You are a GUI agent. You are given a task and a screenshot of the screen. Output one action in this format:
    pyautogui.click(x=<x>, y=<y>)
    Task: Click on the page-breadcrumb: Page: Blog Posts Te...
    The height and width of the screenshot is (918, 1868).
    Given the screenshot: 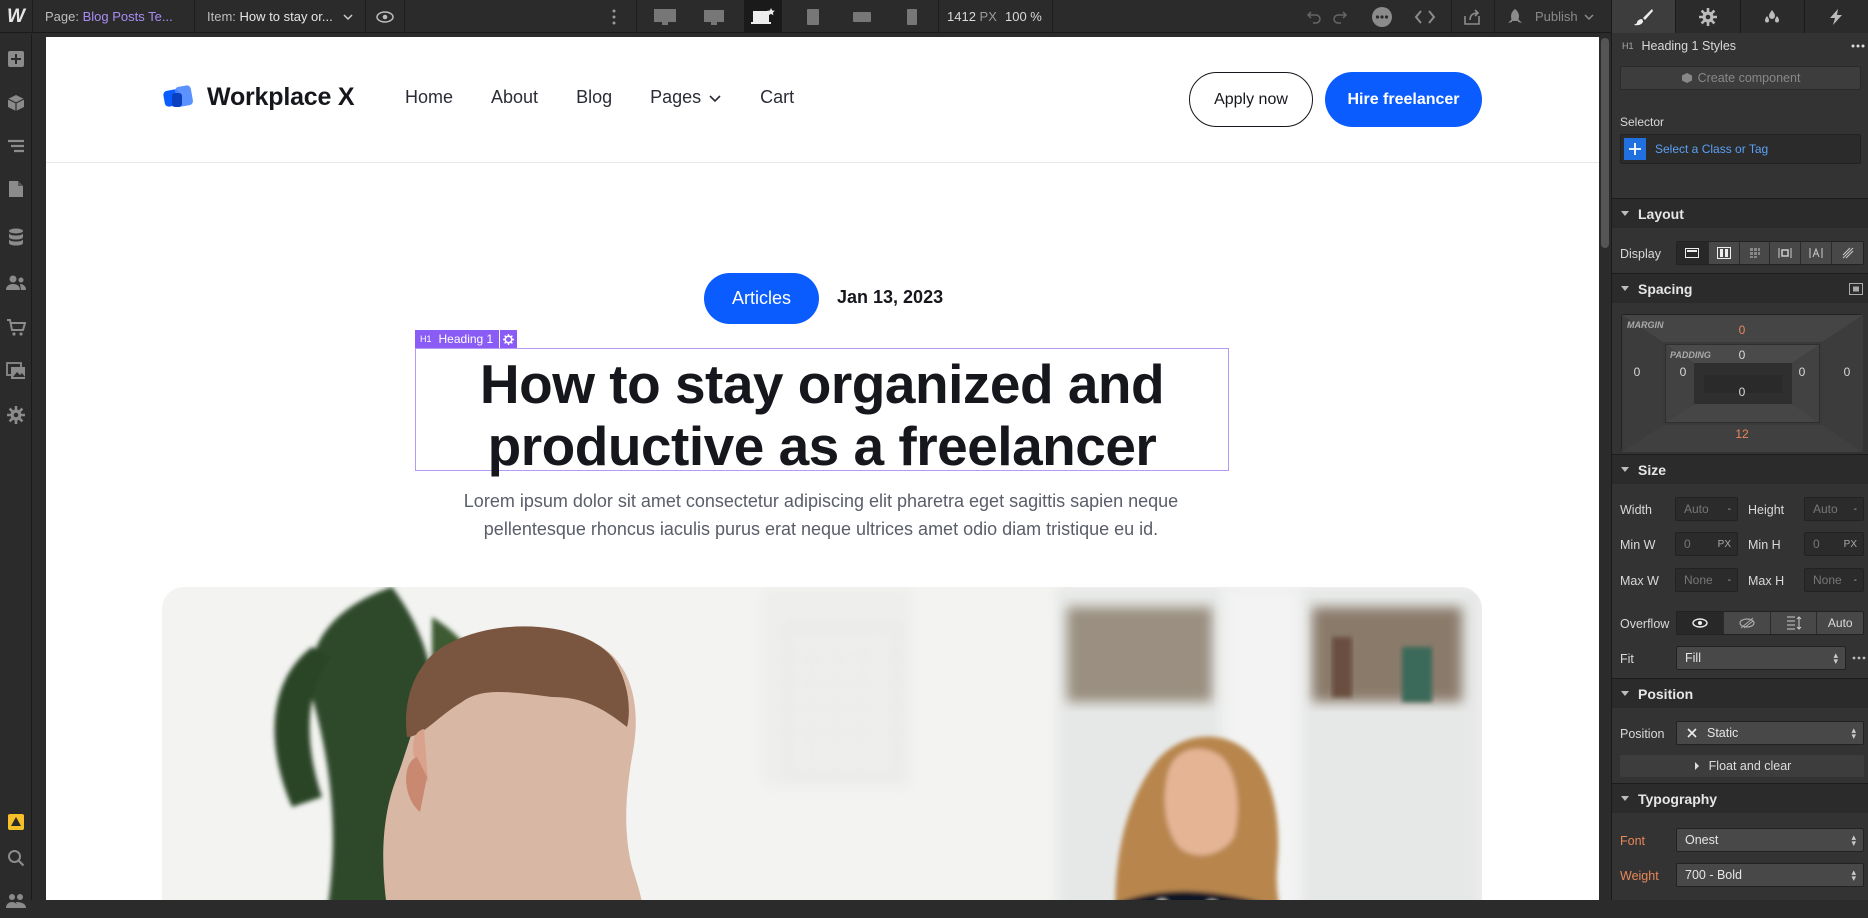 What is the action you would take?
    pyautogui.click(x=109, y=16)
    